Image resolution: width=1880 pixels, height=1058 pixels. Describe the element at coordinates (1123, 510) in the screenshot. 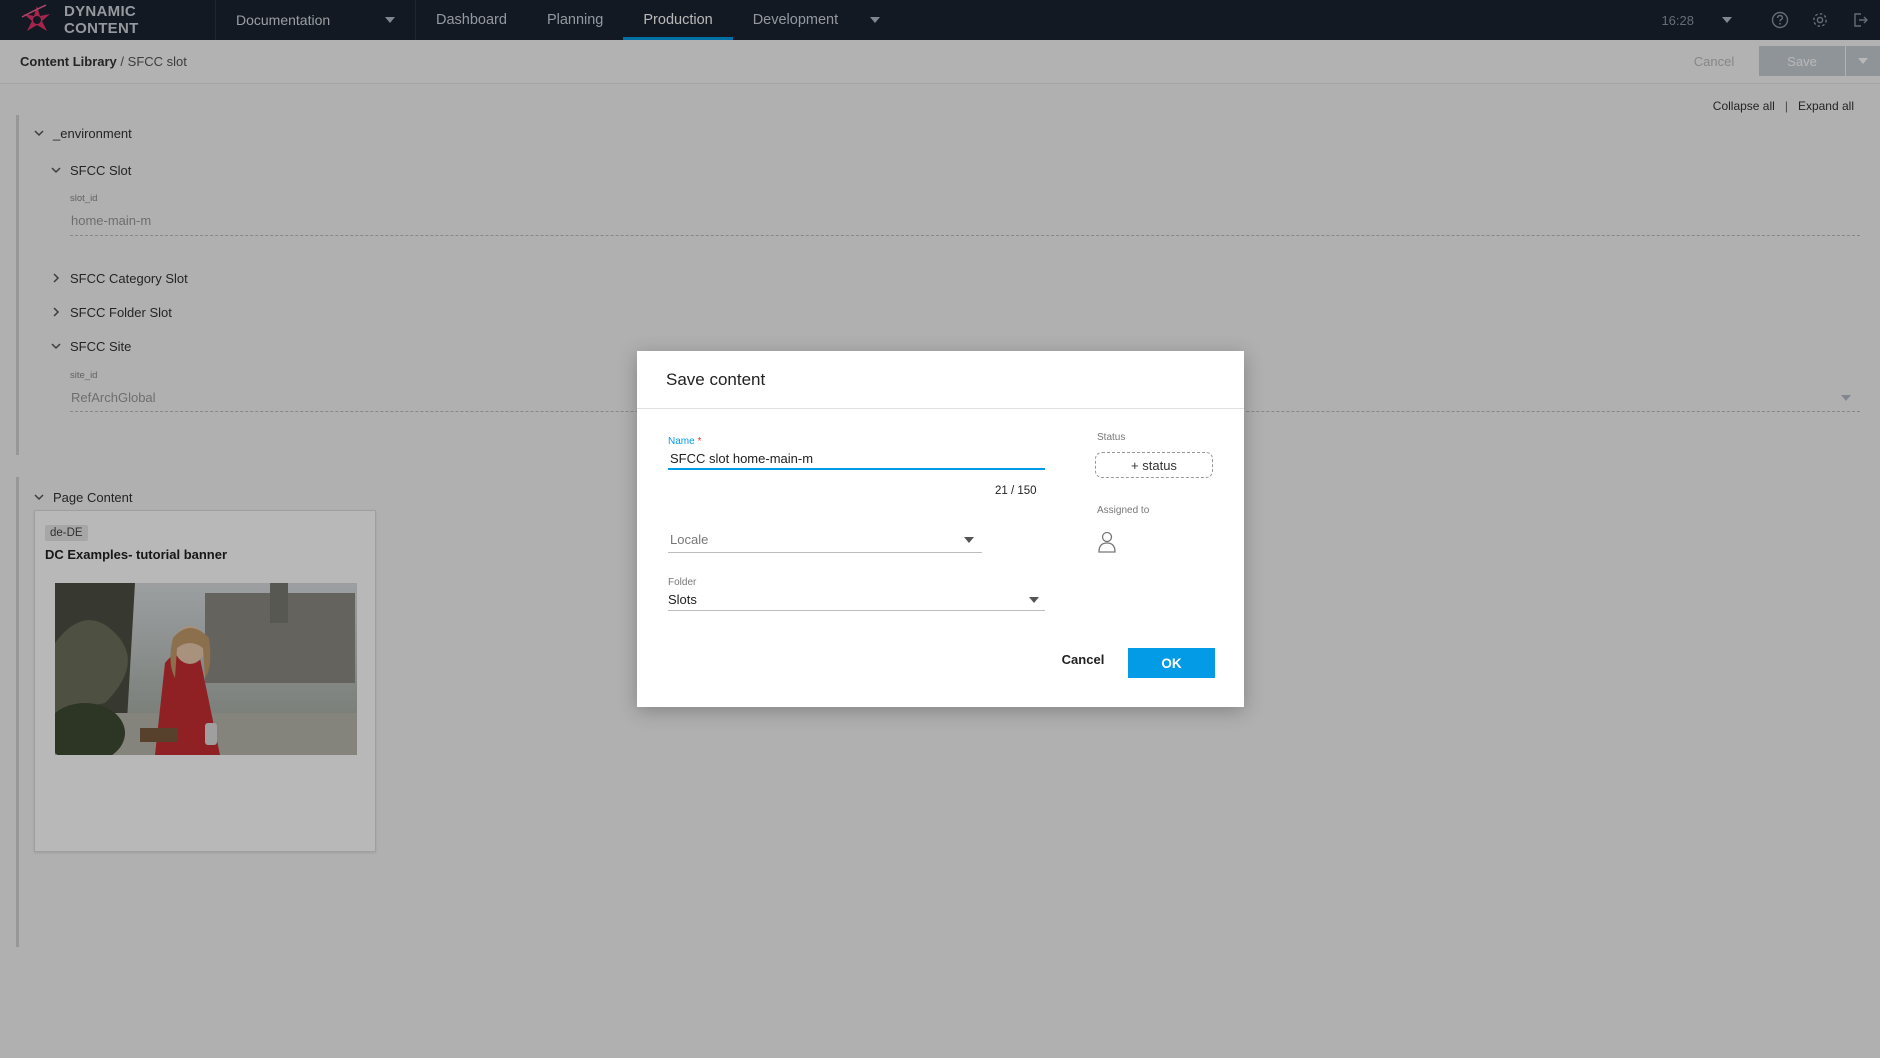

I see `assigned-to-label: Assigned to` at that location.